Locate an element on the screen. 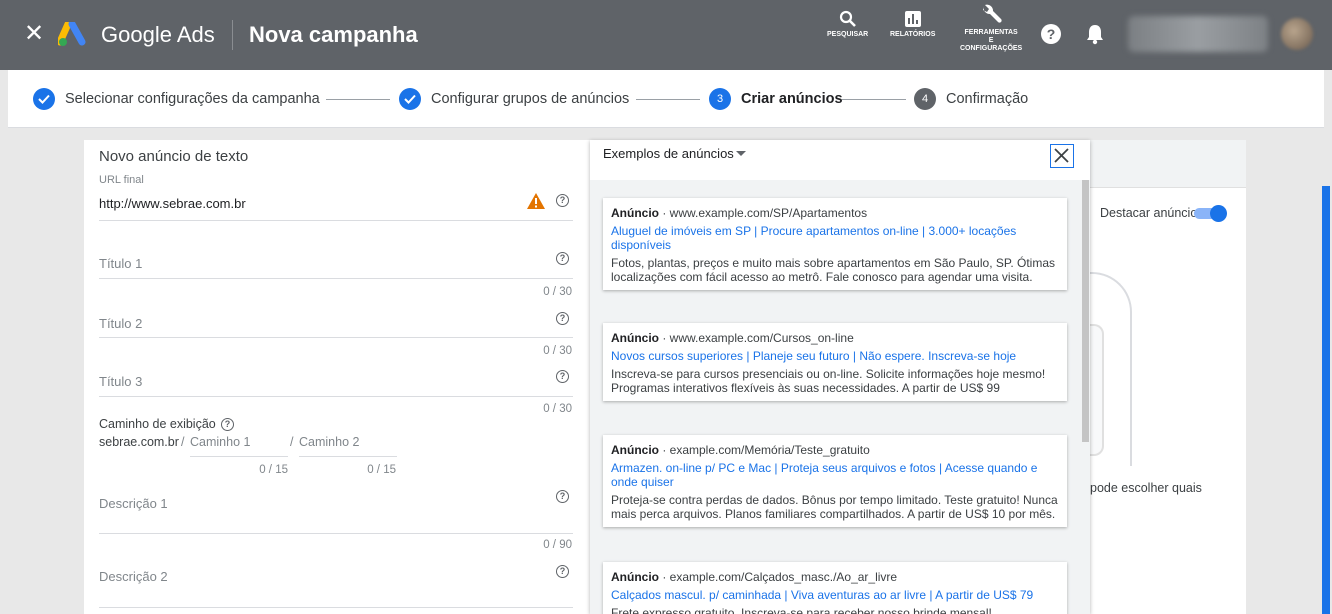 Image resolution: width=1332 pixels, height=614 pixels. search-tool-button: PESQUISAR is located at coordinates (847, 24).